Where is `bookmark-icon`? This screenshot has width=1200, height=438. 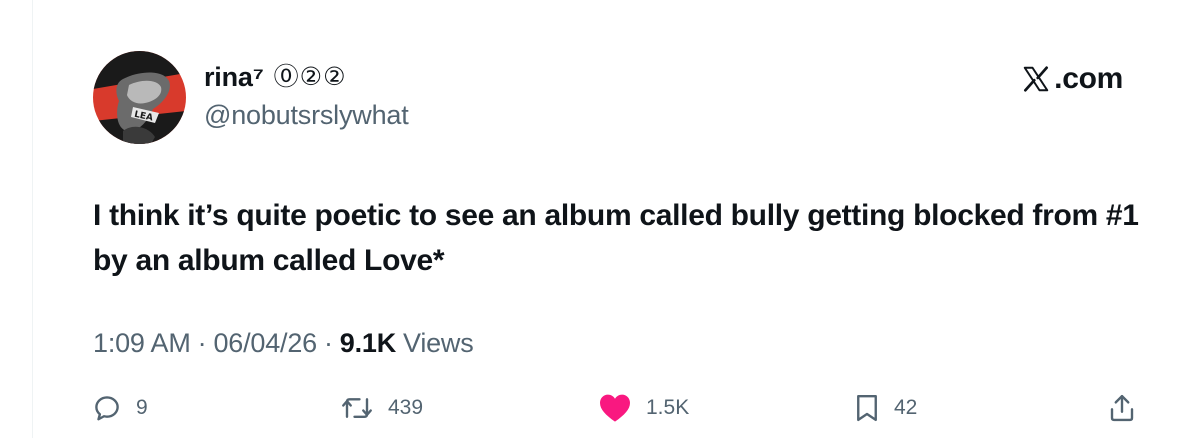
bookmark-icon is located at coordinates (867, 408).